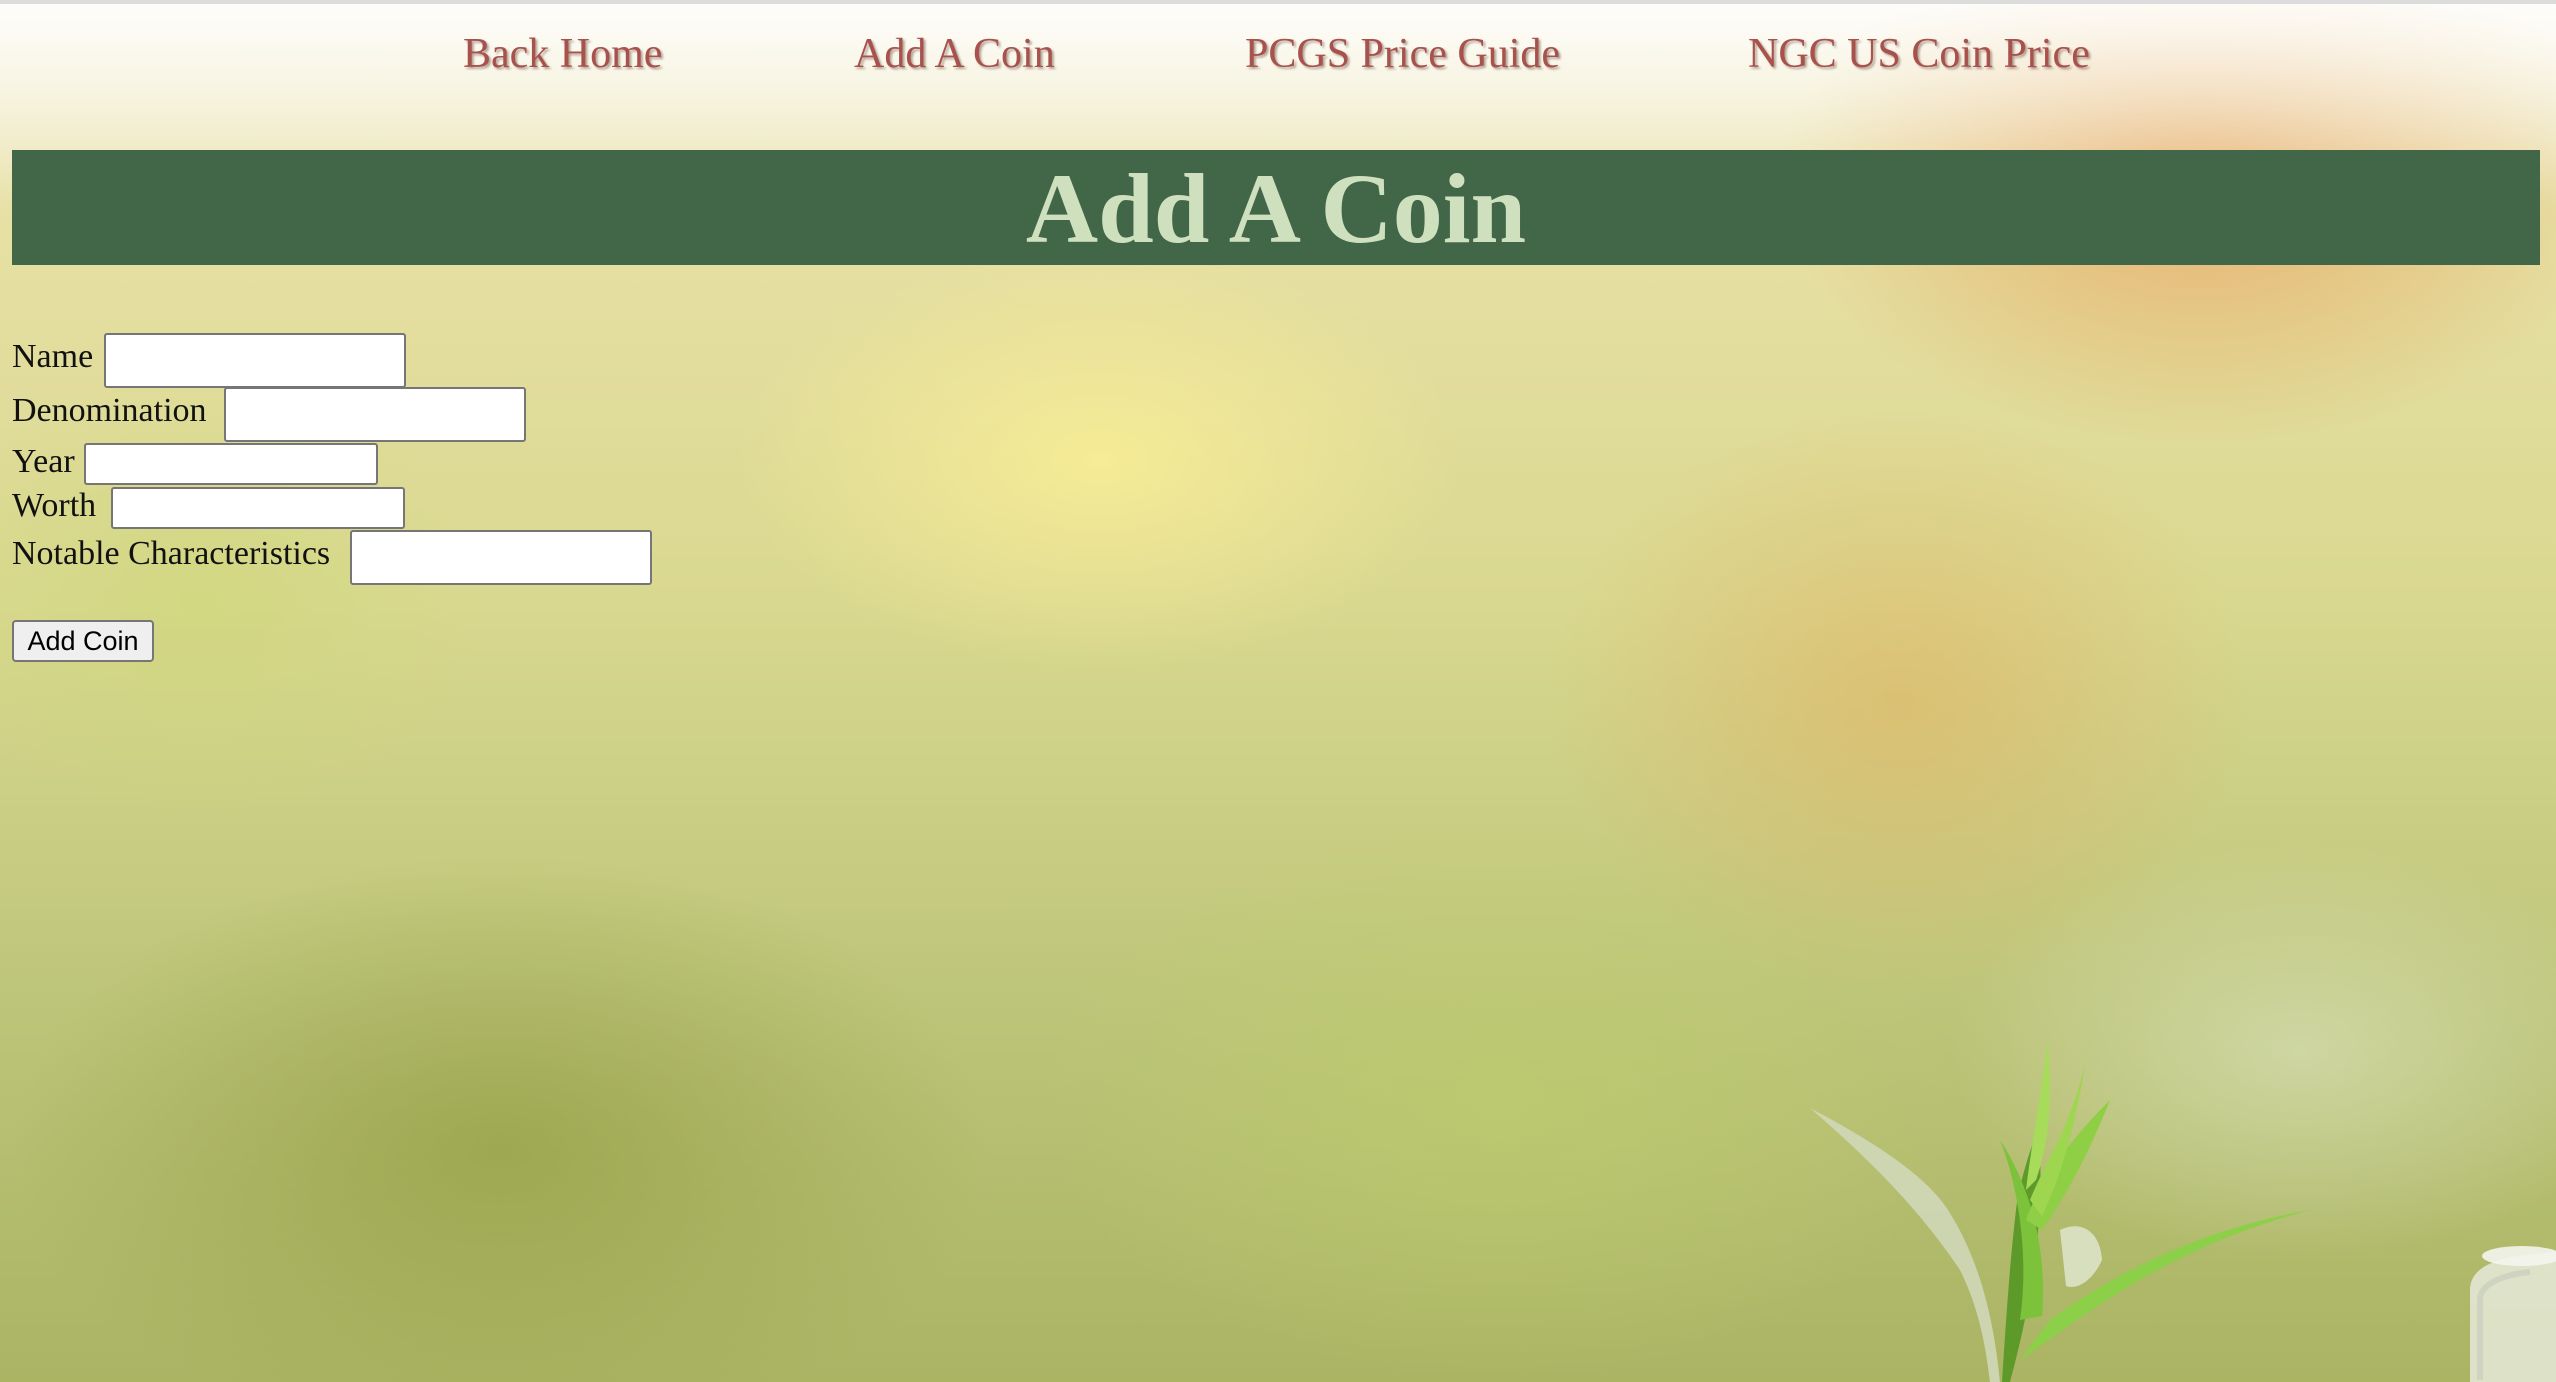  What do you see at coordinates (258, 508) in the screenshot?
I see `worth-input` at bounding box center [258, 508].